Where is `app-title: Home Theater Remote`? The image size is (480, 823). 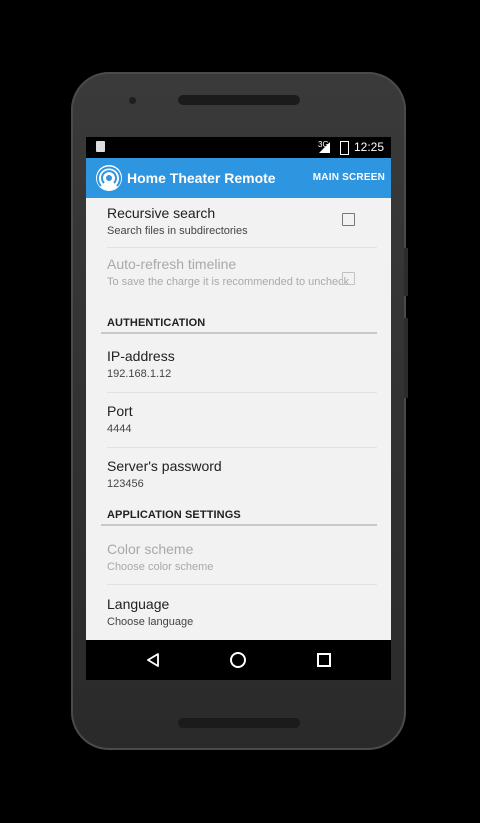 app-title: Home Theater Remote is located at coordinates (201, 178).